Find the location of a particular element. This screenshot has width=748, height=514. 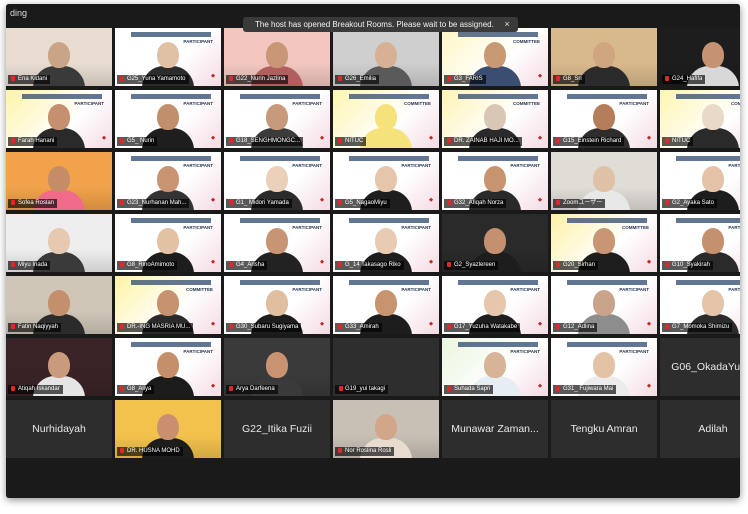

participant-tile: Miyu Inada is located at coordinates (59, 243).